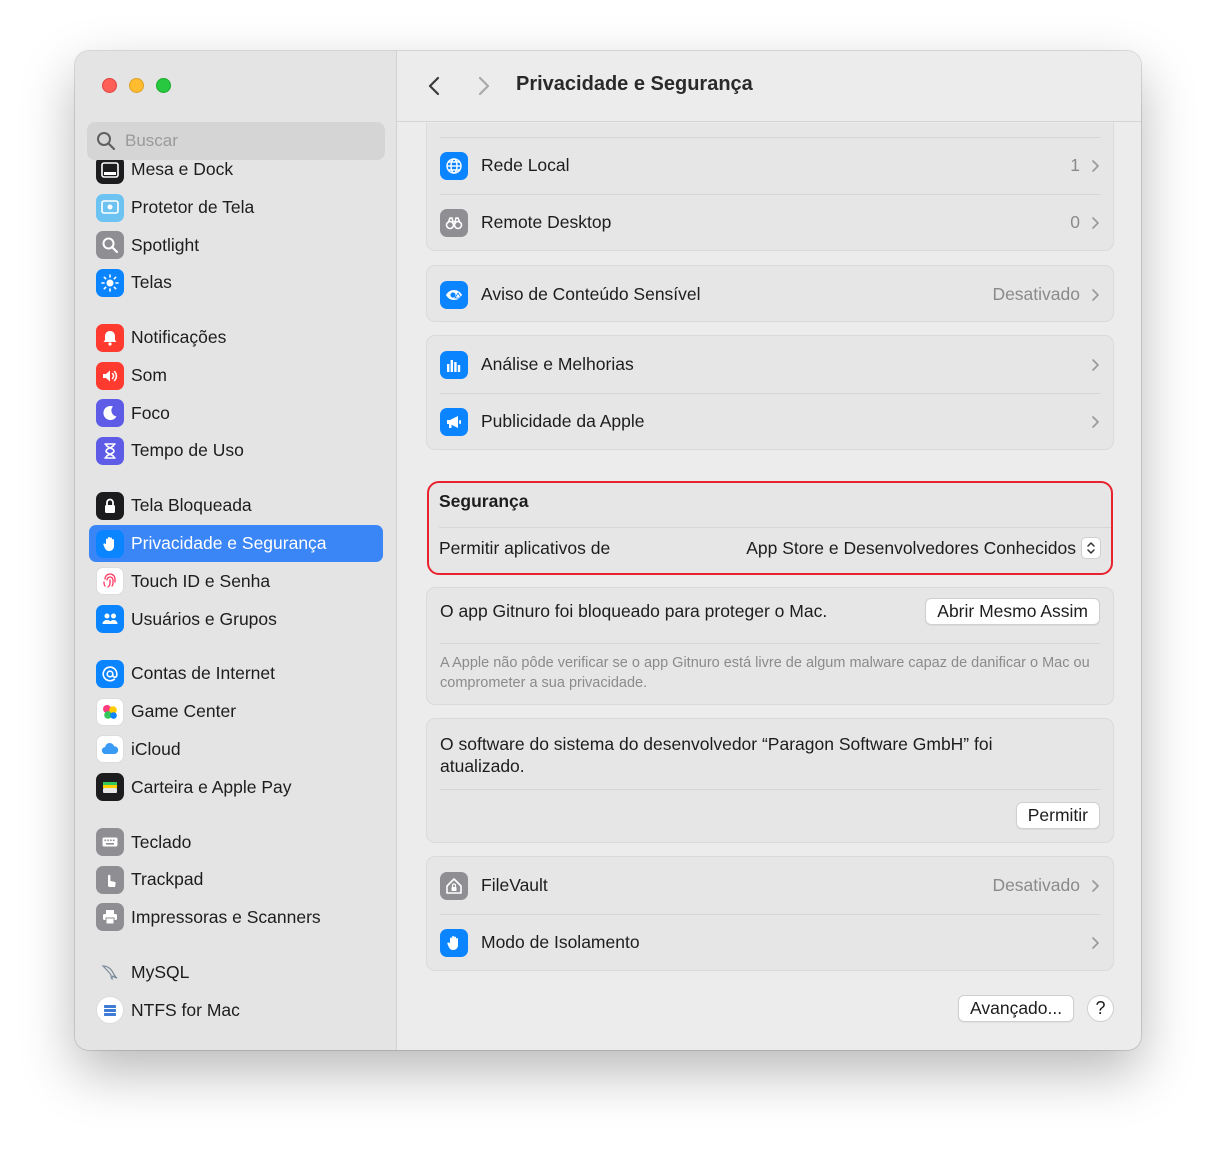 The width and height of the screenshot is (1216, 1150). What do you see at coordinates (911, 548) in the screenshot?
I see `allow-apps-popup-value: App Store e Desenvolvedores Conhecidos` at bounding box center [911, 548].